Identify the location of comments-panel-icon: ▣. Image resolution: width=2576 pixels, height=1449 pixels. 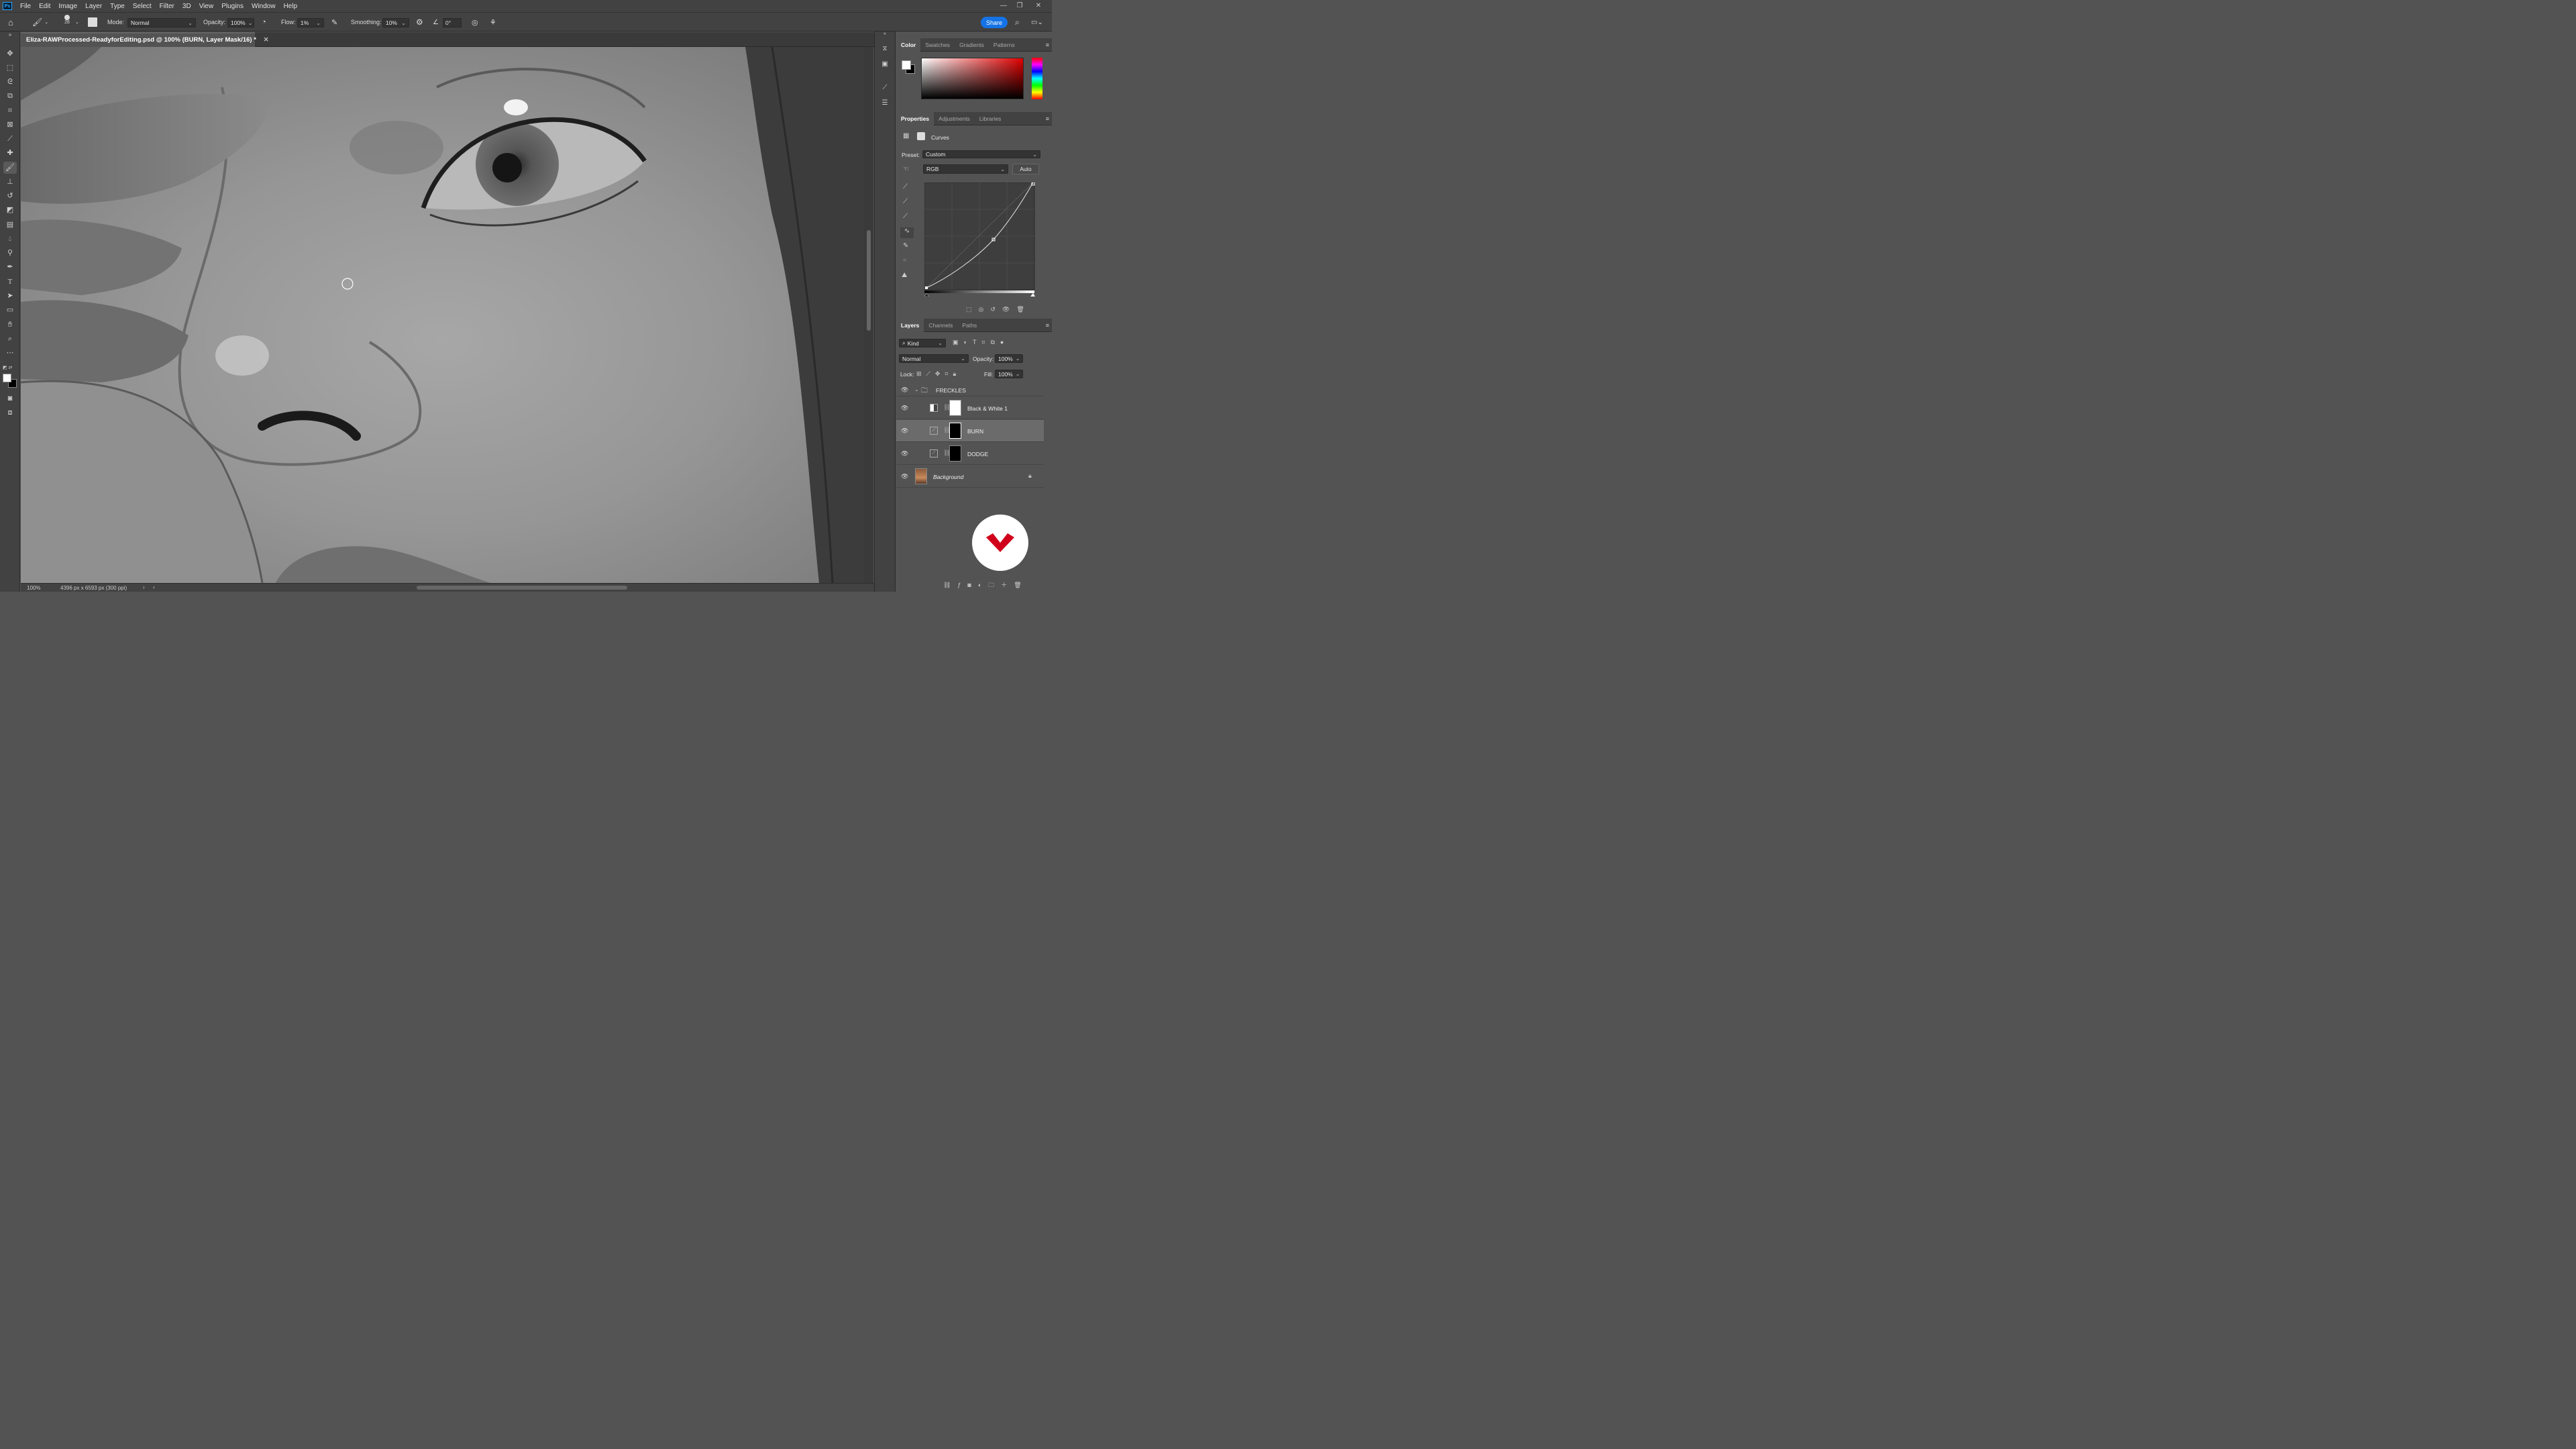
(884, 64).